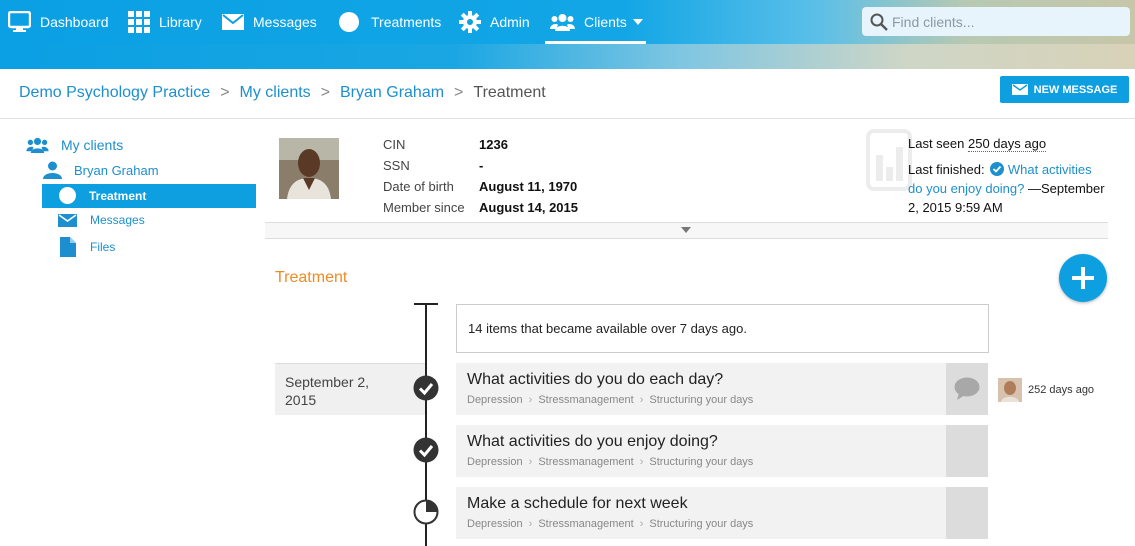 This screenshot has height=546, width=1135. Describe the element at coordinates (562, 22) in the screenshot. I see `users-icon` at that location.